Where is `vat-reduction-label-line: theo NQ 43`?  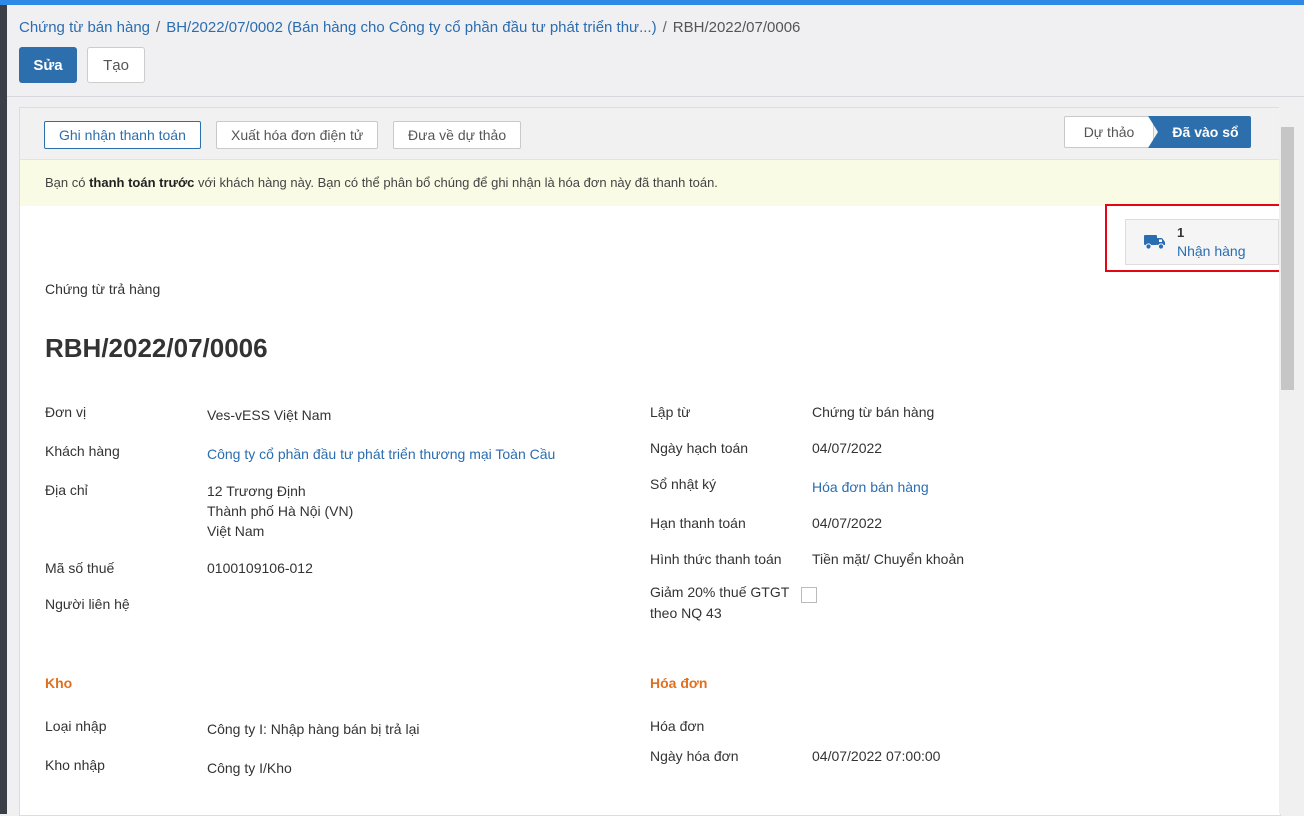 vat-reduction-label-line: theo NQ 43 is located at coordinates (686, 613).